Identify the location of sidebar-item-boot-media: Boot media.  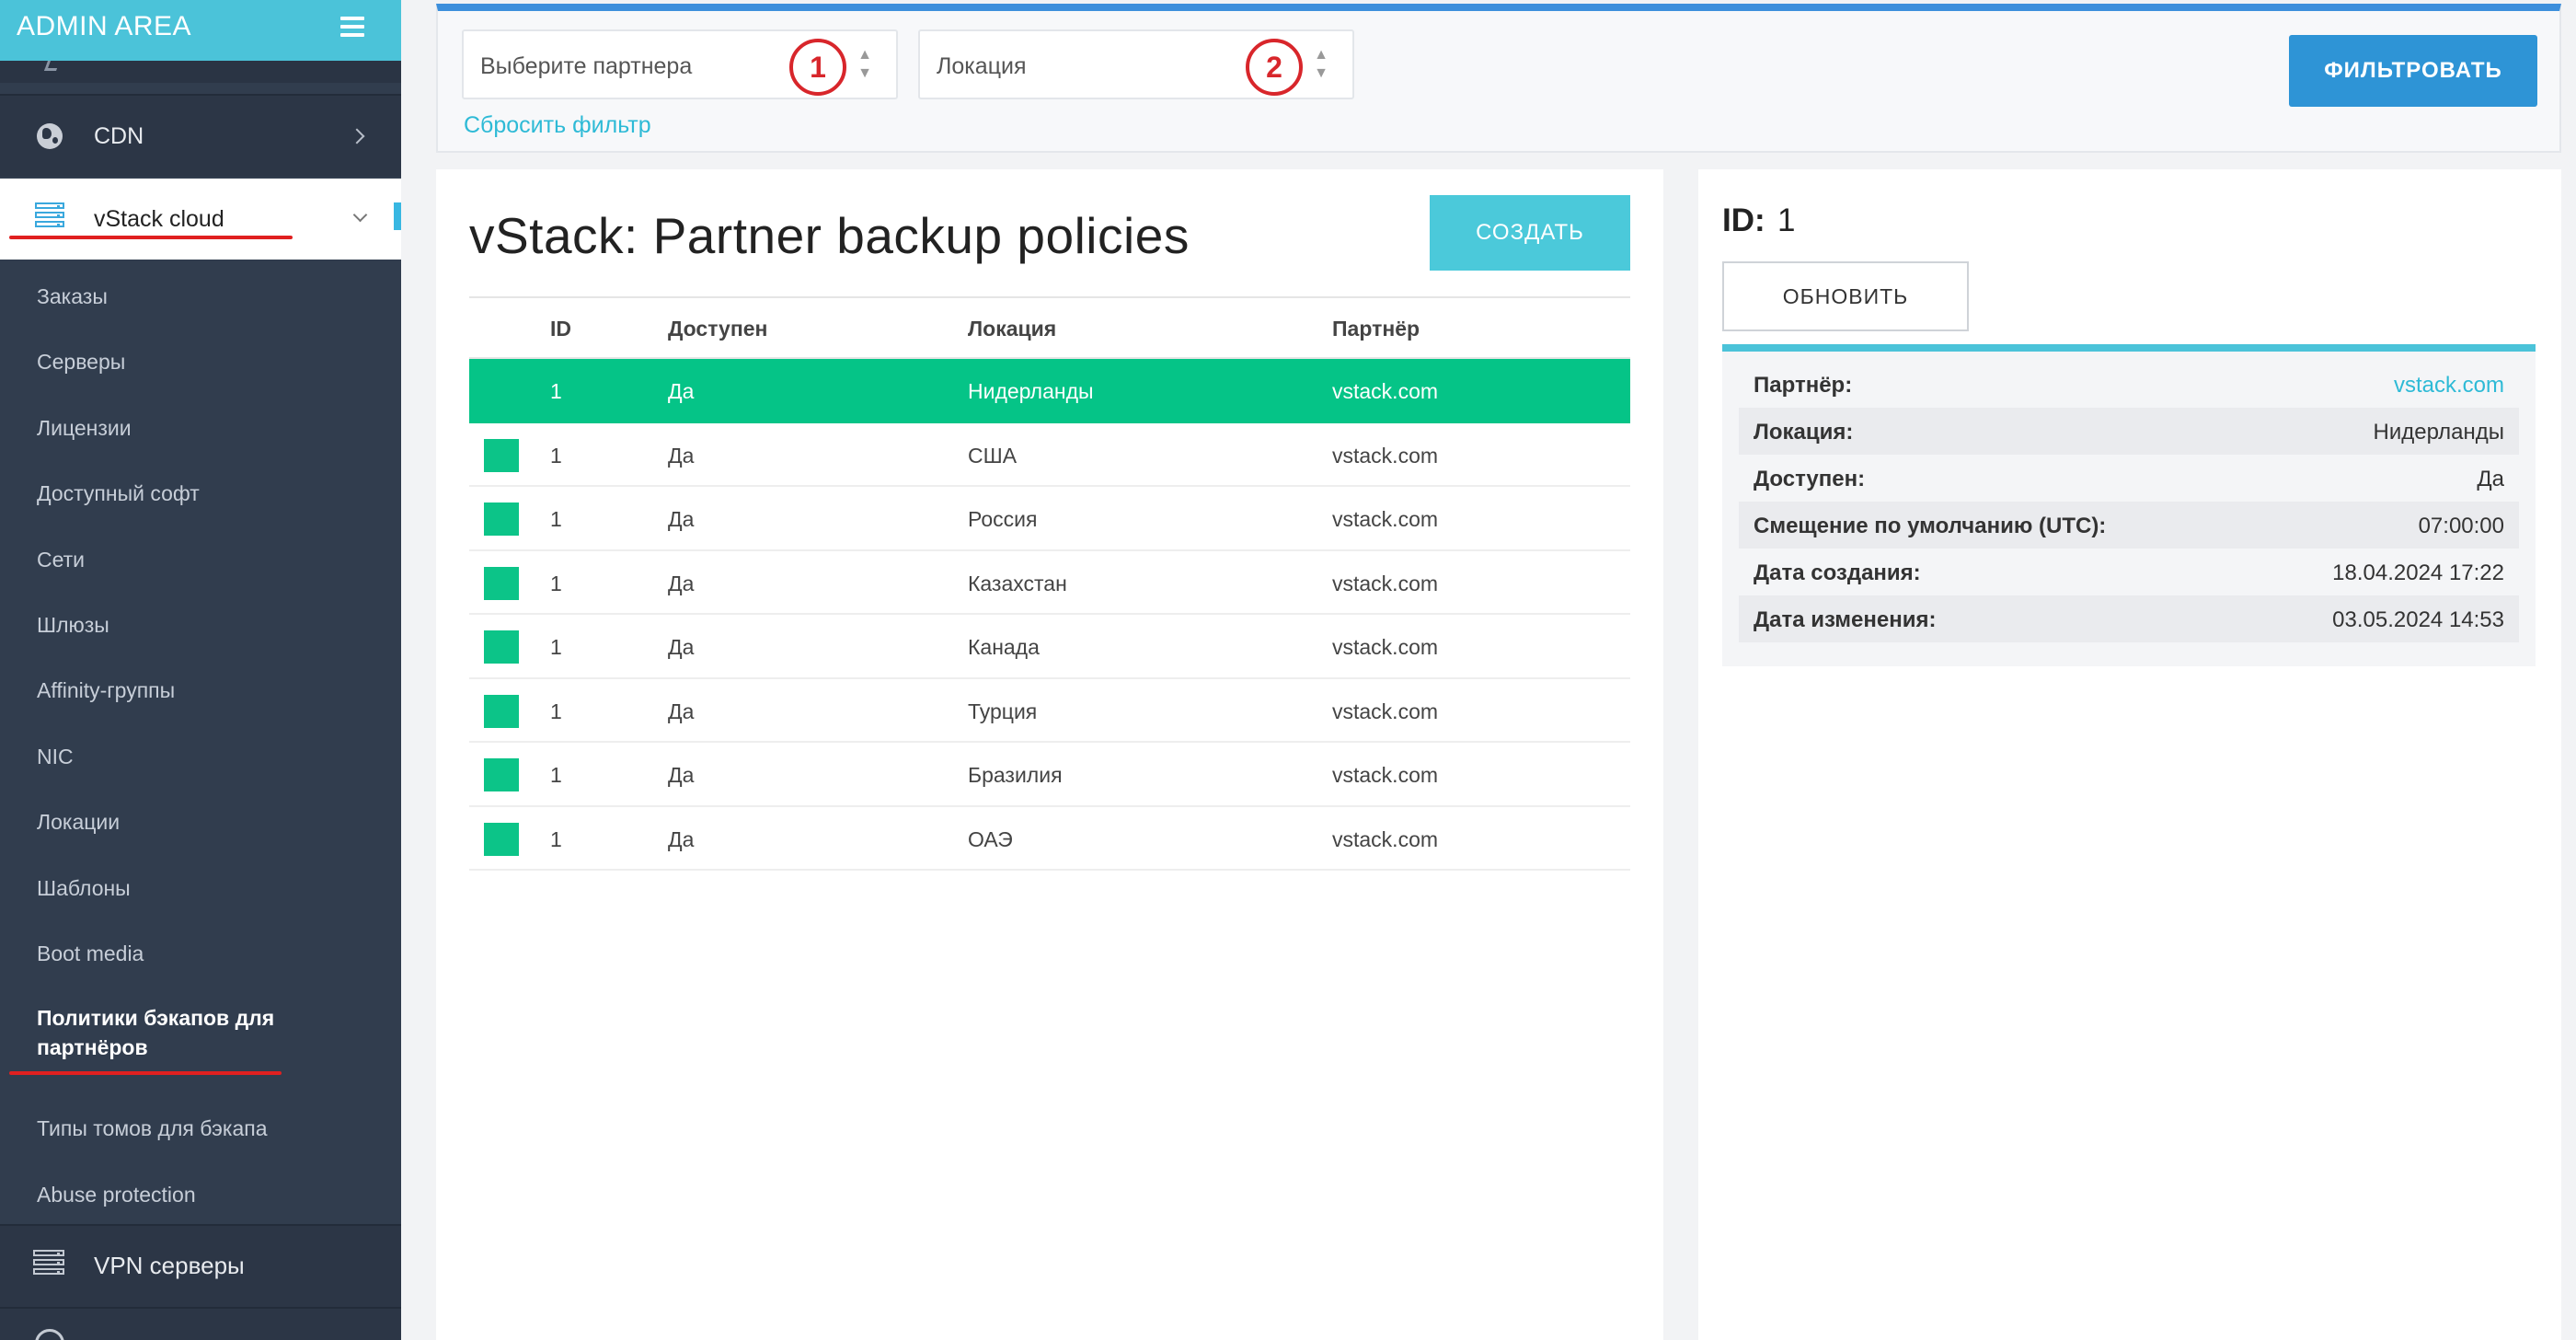
(90, 953).